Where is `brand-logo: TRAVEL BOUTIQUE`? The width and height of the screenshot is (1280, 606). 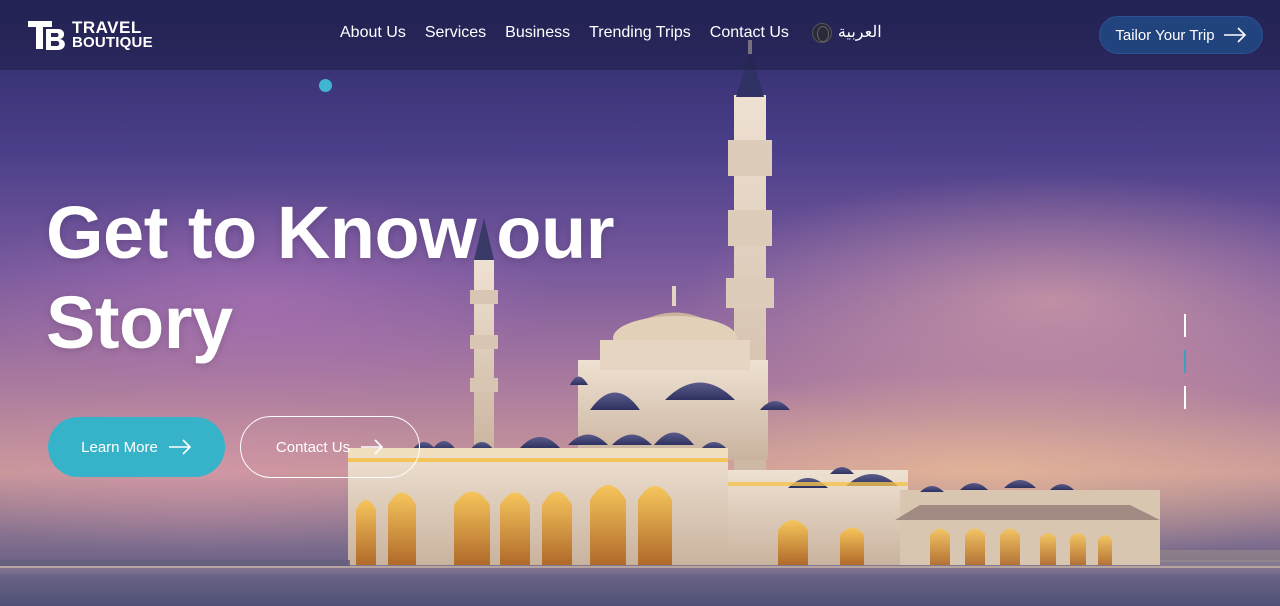
brand-logo: TRAVEL BOUTIQUE is located at coordinates (90, 35).